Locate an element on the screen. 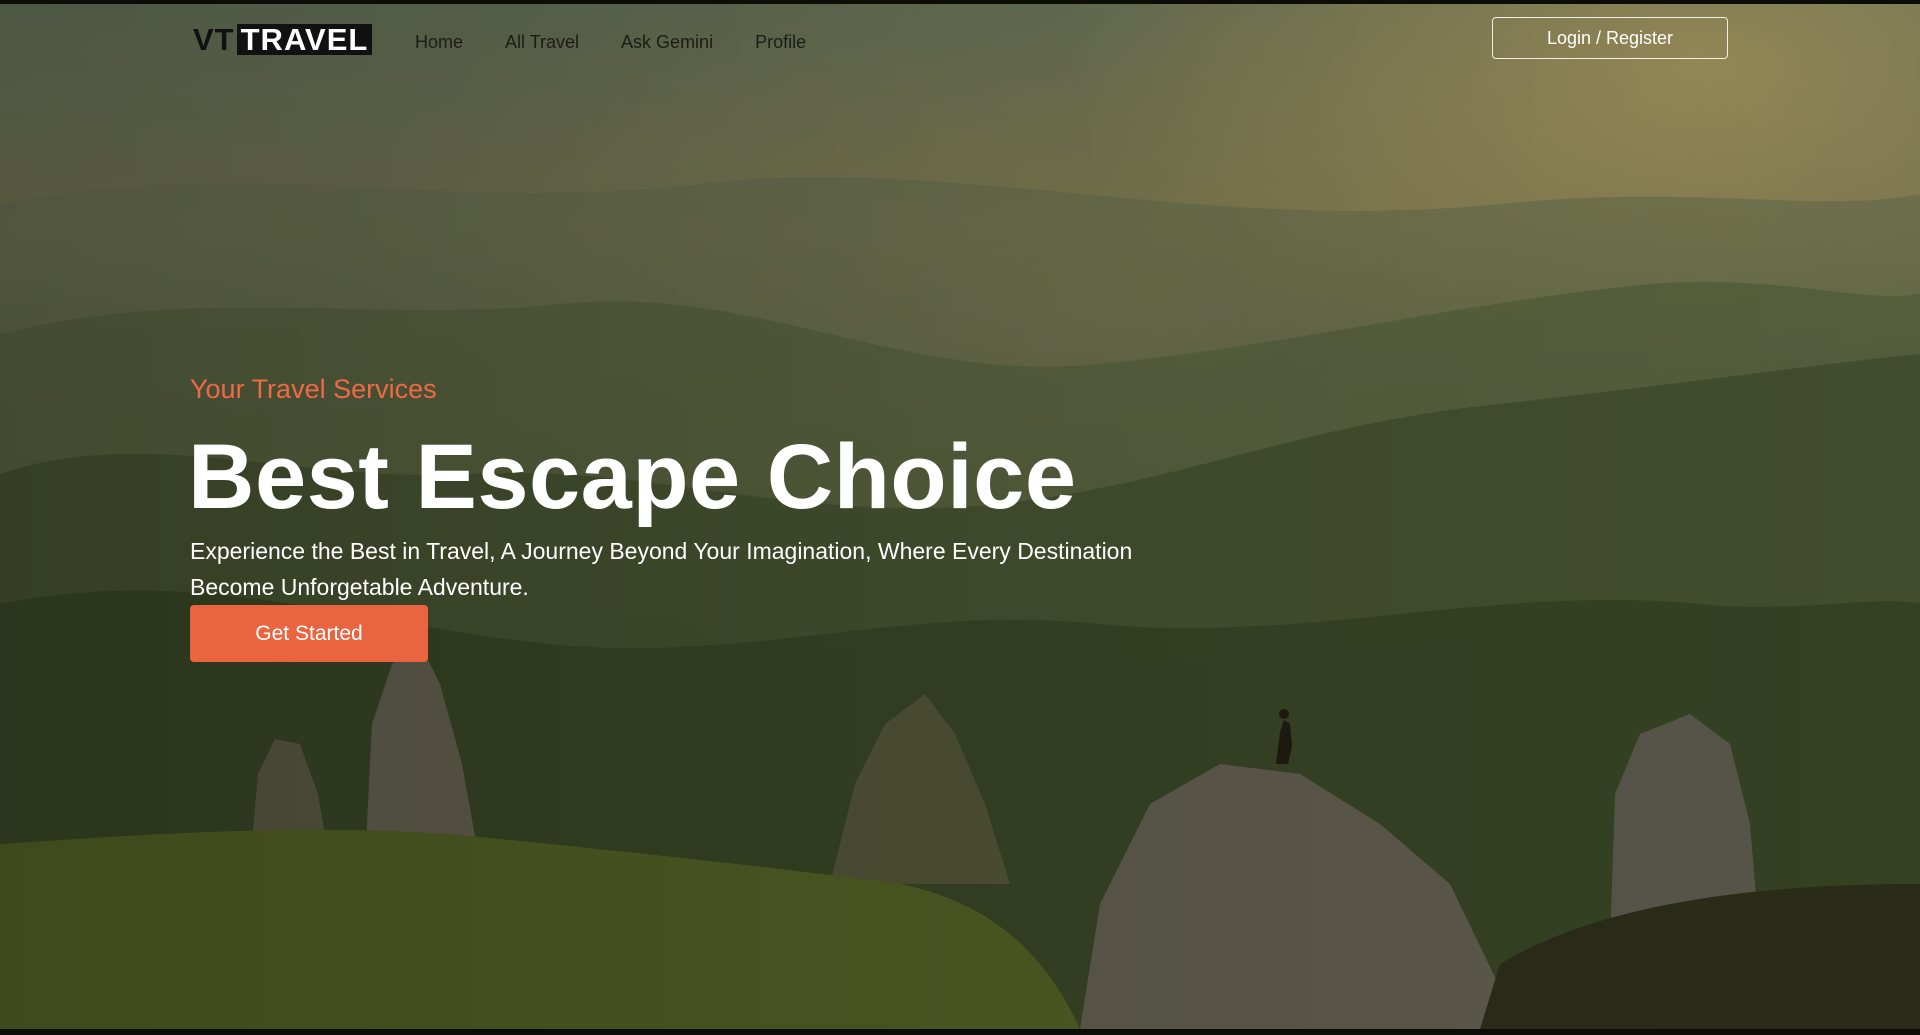  hero-headline: Best Escape Choice is located at coordinates (632, 477).